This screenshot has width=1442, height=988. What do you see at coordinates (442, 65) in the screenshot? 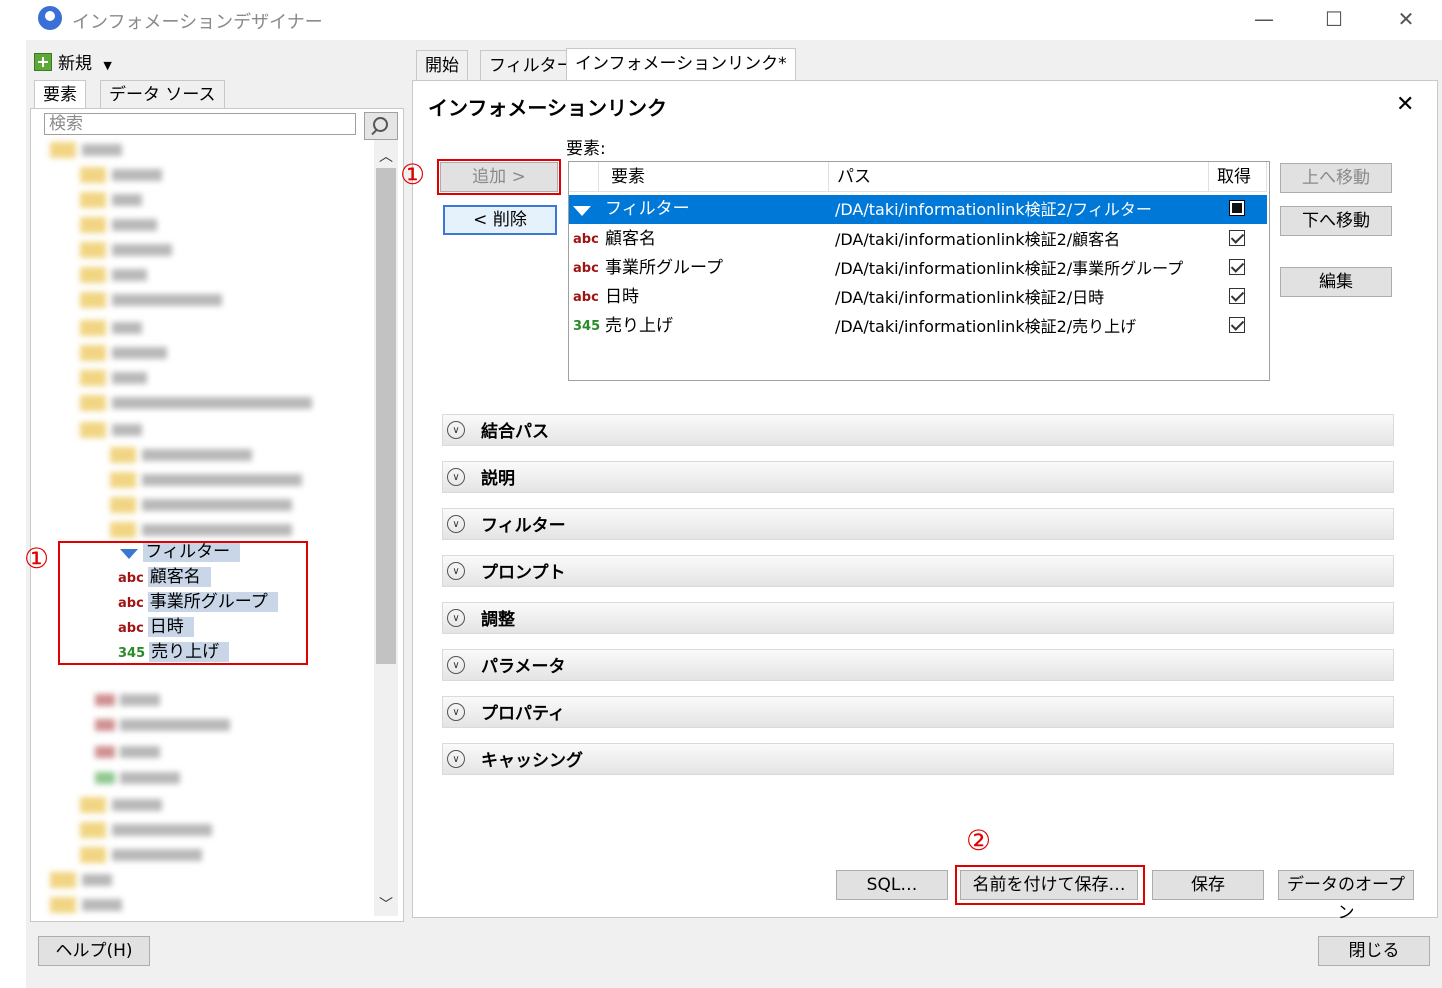
I see `tab-start: 開始` at bounding box center [442, 65].